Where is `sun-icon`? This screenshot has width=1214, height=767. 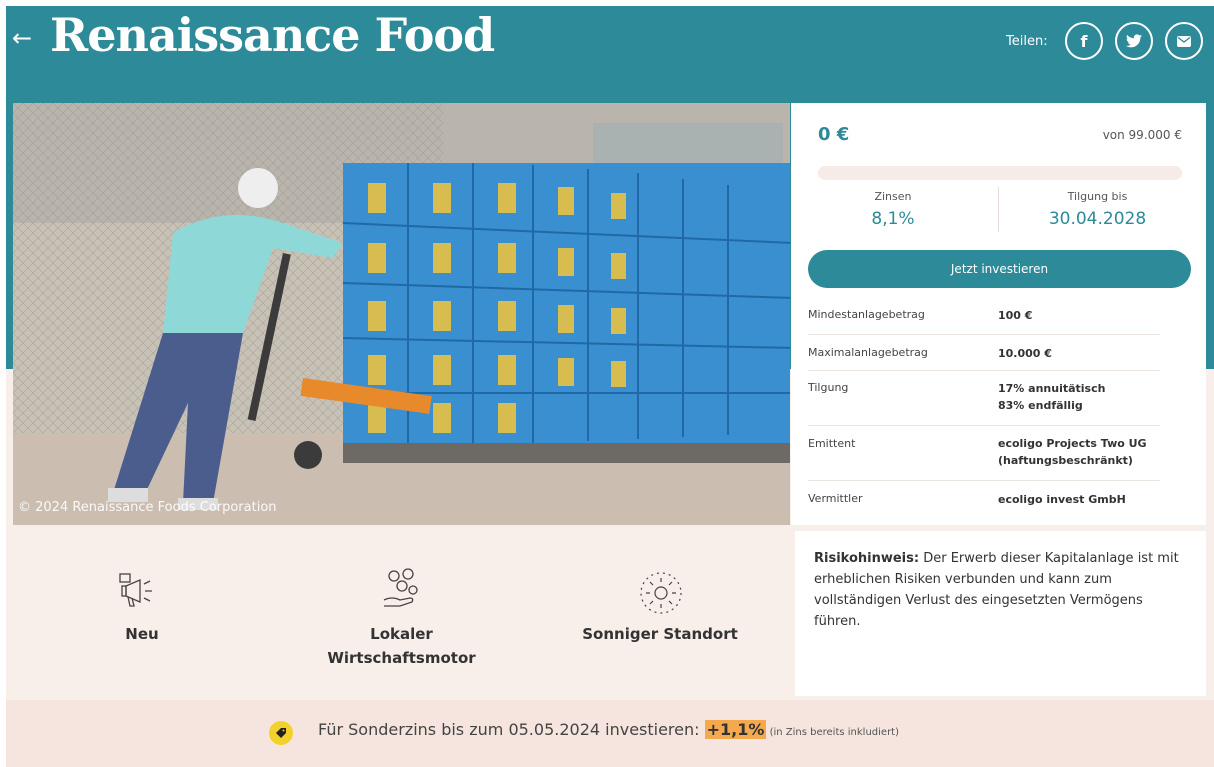
sun-icon is located at coordinates (661, 593).